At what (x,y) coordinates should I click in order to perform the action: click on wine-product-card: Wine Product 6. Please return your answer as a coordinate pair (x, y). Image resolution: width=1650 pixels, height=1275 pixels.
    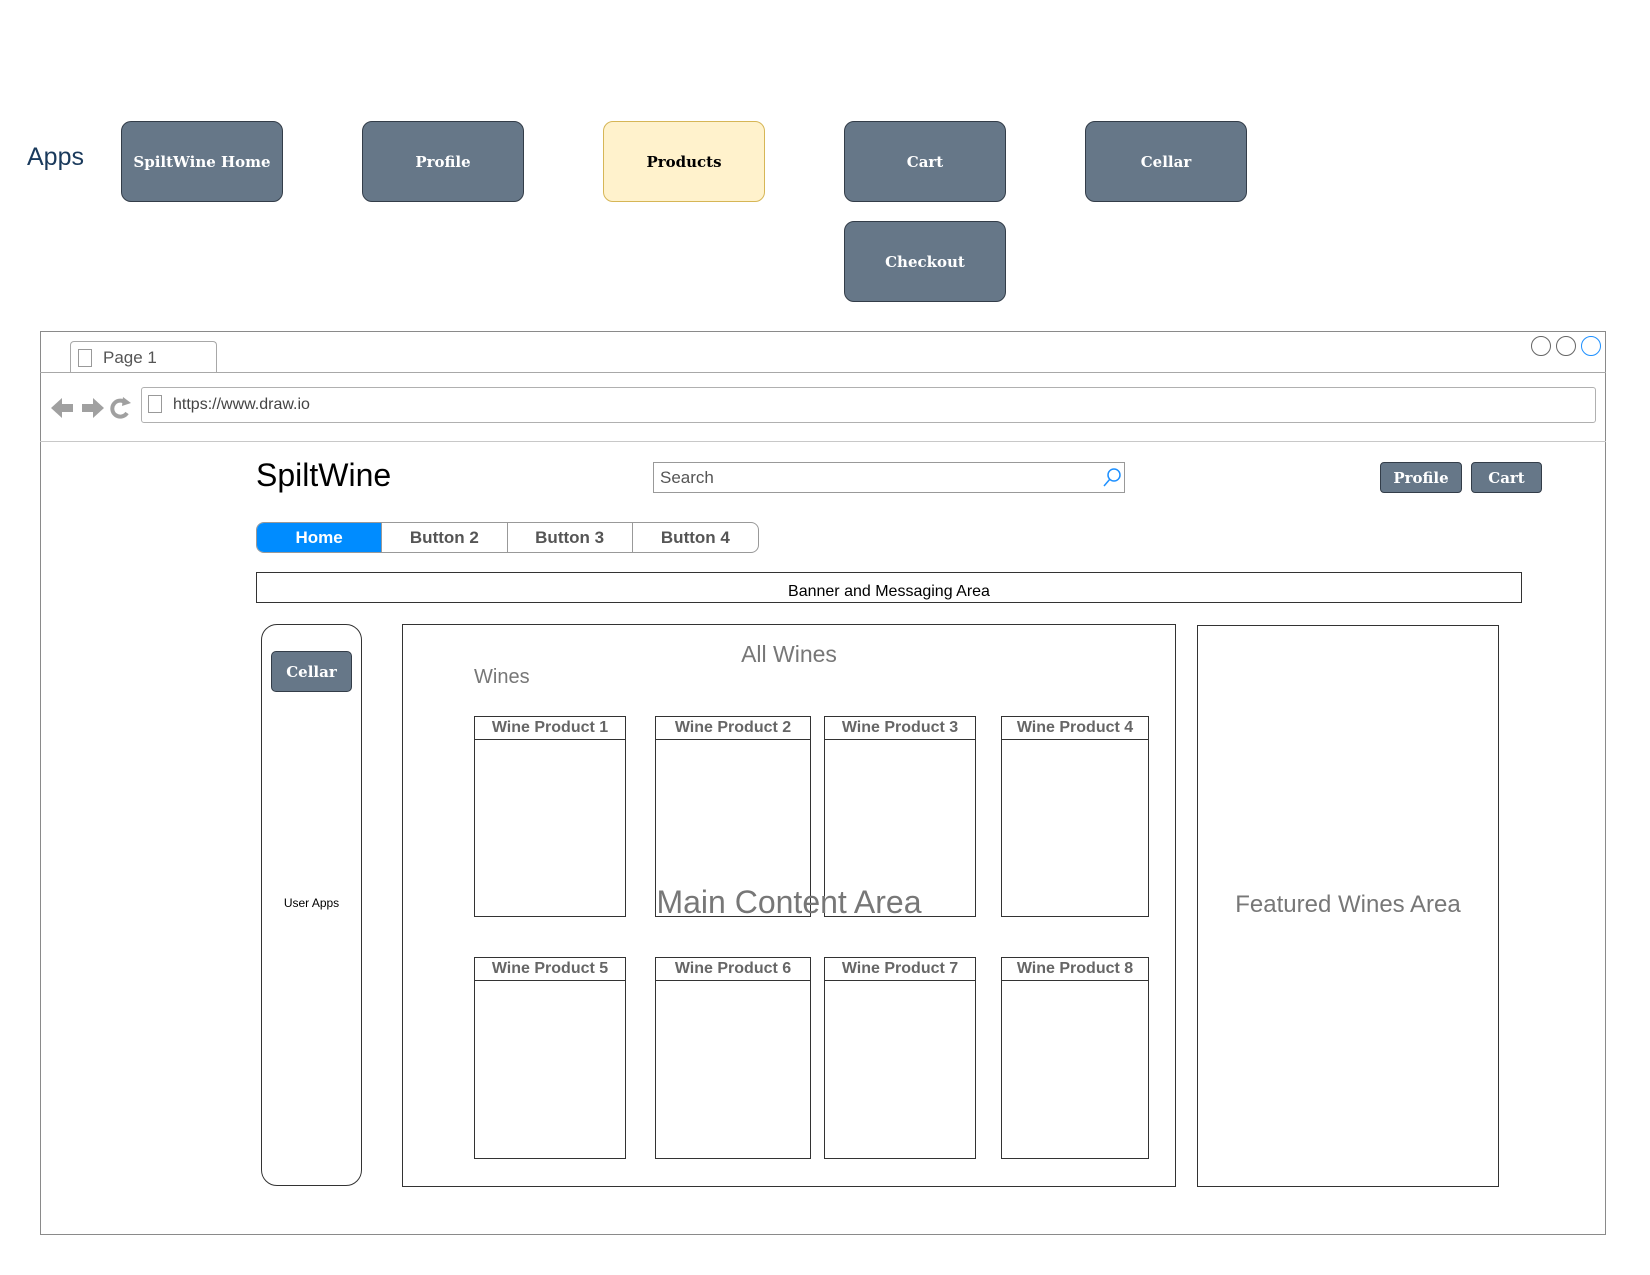
    Looking at the image, I should click on (733, 1058).